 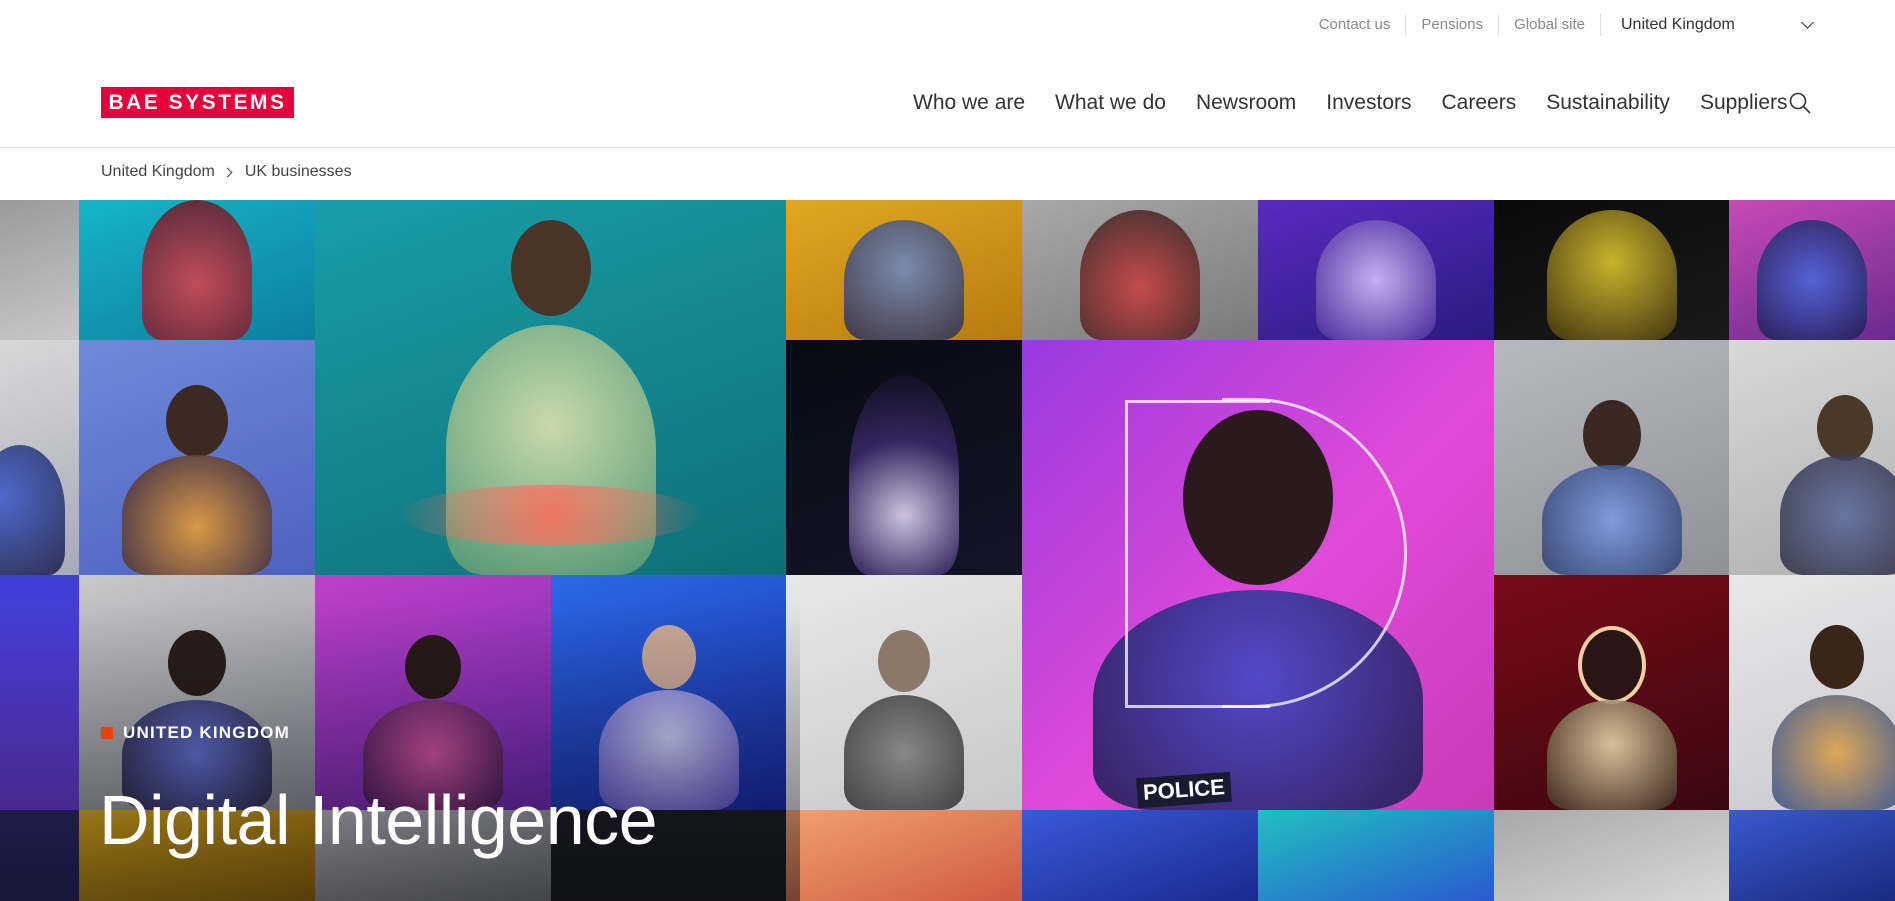 I want to click on nav-item-who-we-are: Who we are, so click(x=969, y=103).